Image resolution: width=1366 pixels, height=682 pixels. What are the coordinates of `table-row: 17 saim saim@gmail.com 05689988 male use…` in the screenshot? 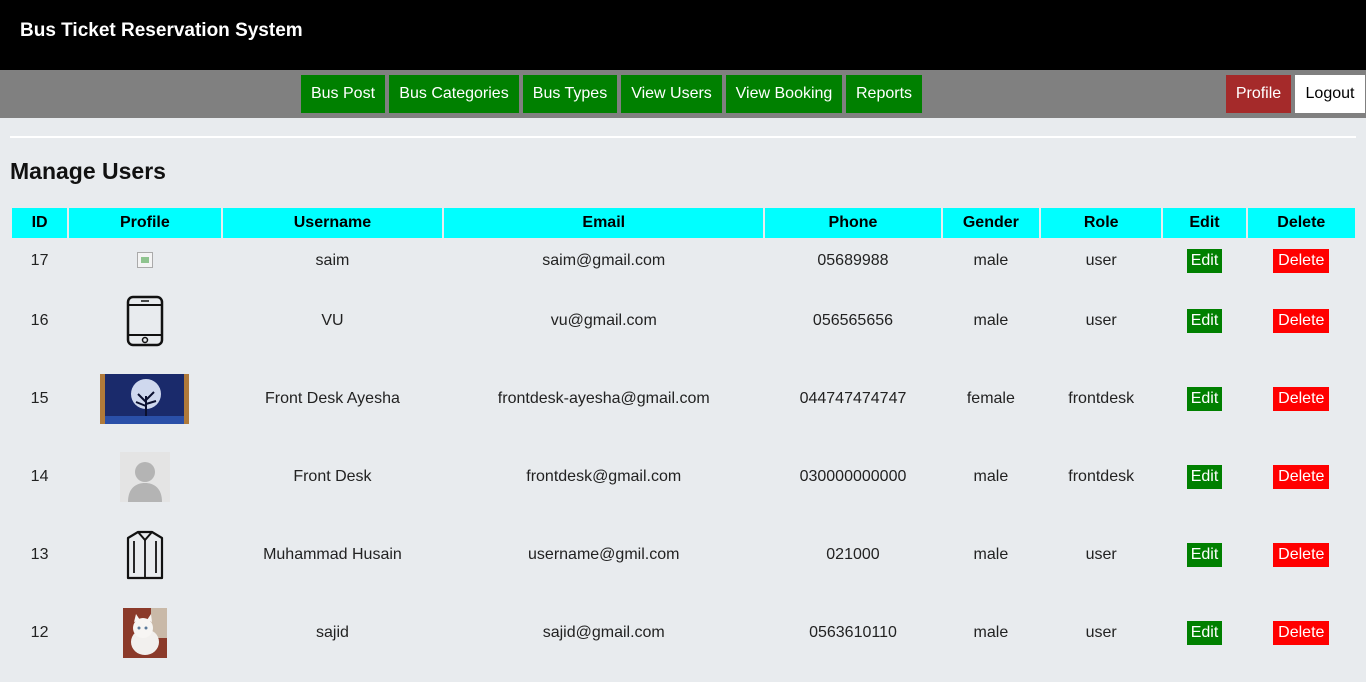 It's located at (683, 260).